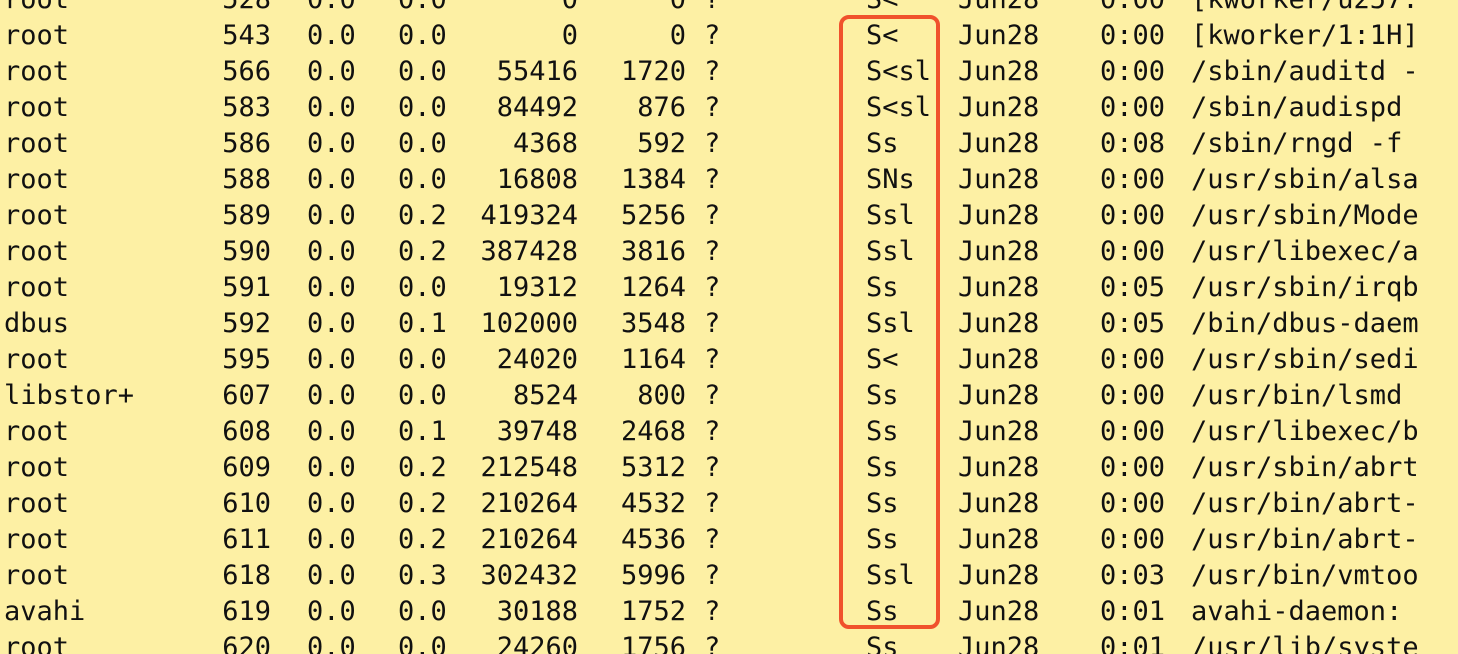 The image size is (1458, 654). I want to click on pid-cell: 619, so click(246, 611).